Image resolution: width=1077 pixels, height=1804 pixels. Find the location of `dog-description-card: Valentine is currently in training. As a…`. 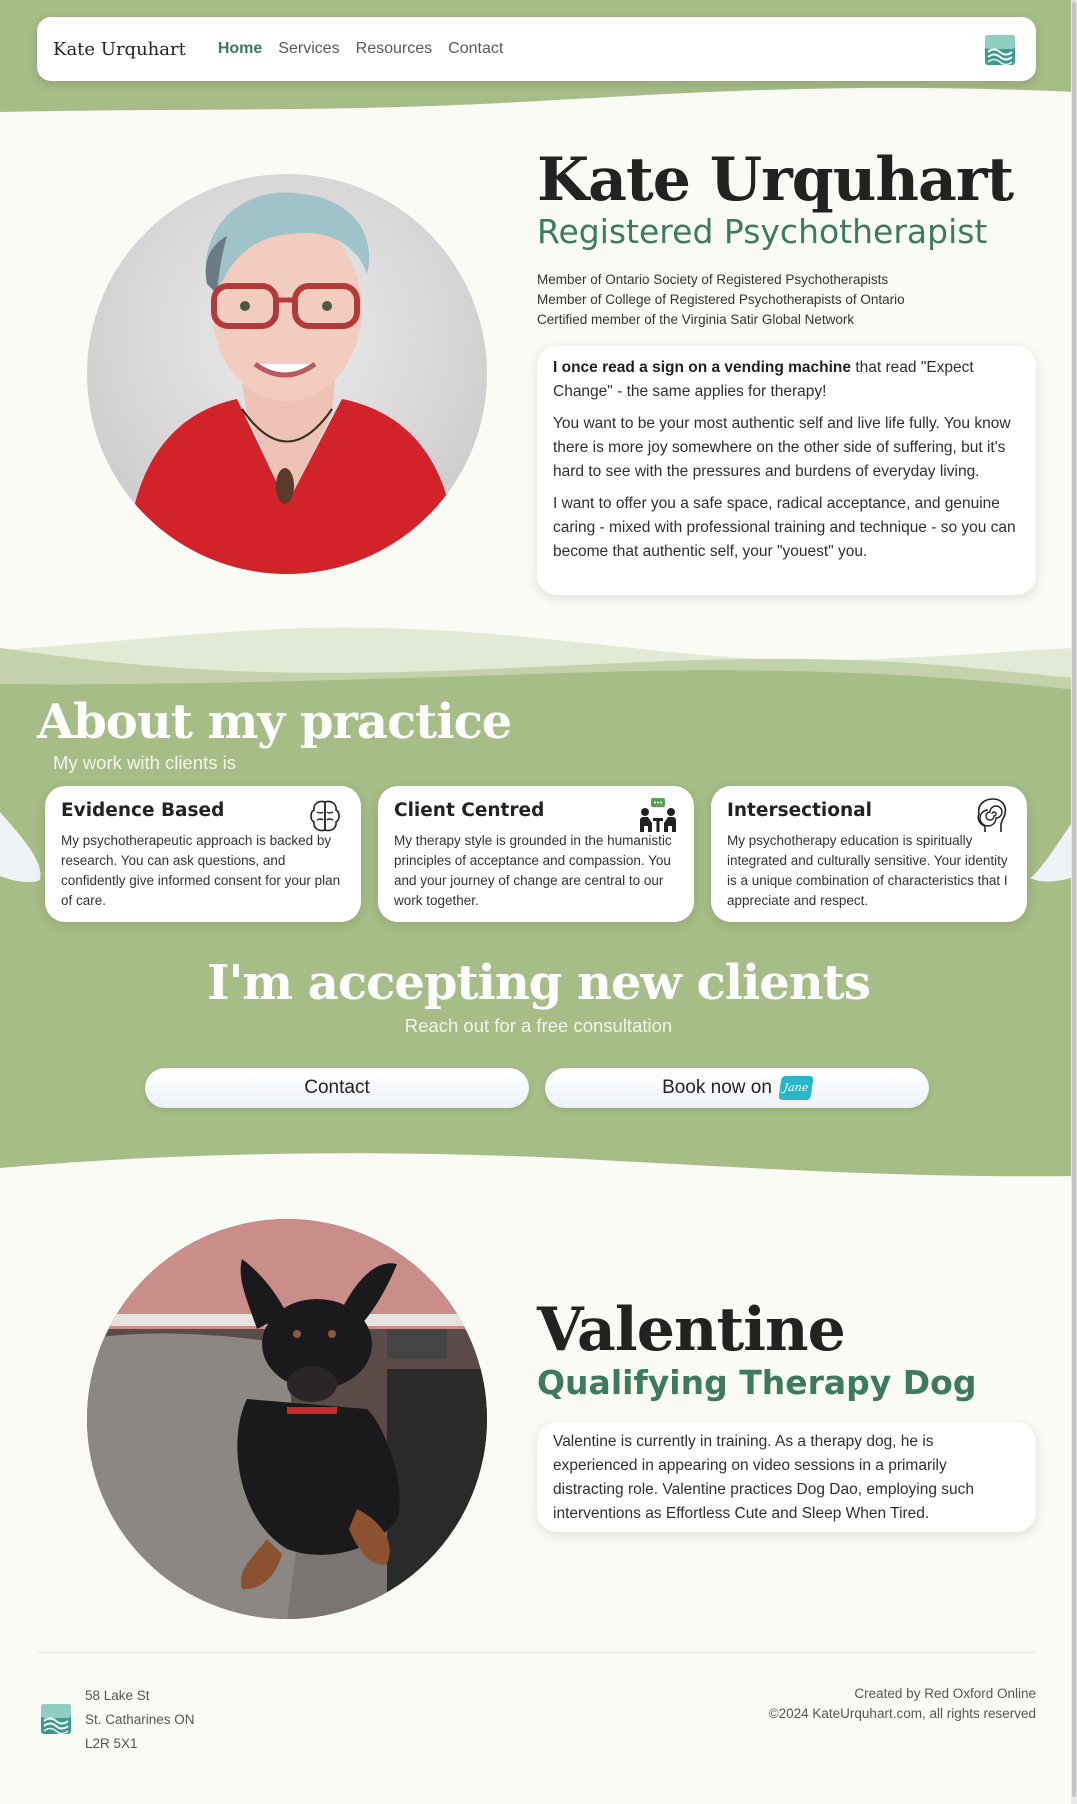

dog-description-card: Valentine is currently in training. As a… is located at coordinates (786, 1477).